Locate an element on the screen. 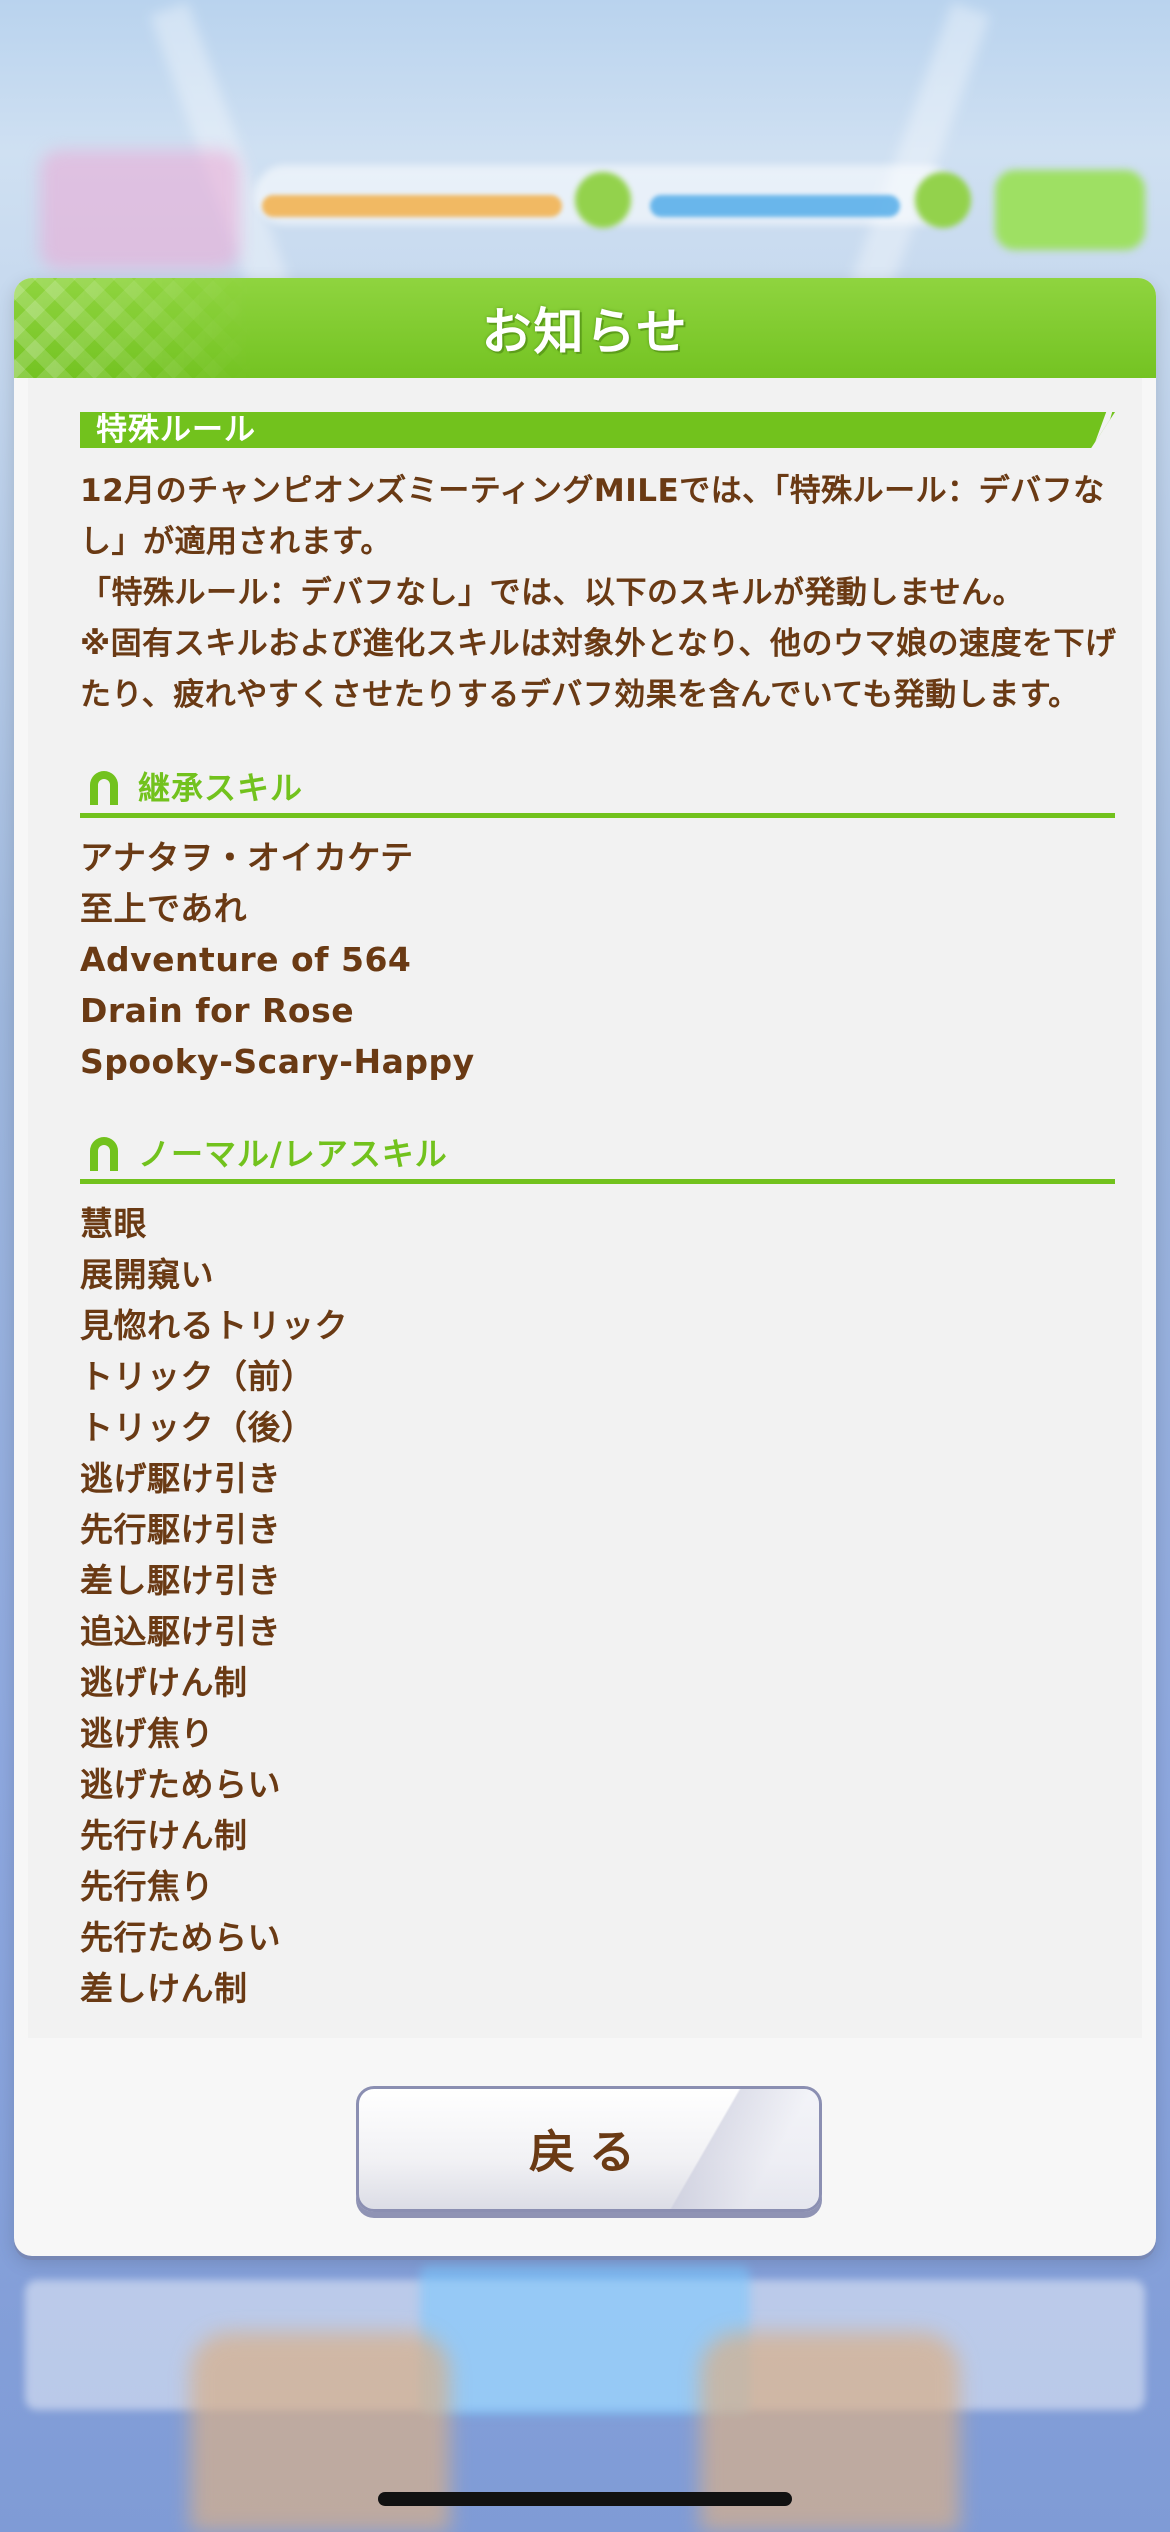  button-shine is located at coordinates (729, 2149).